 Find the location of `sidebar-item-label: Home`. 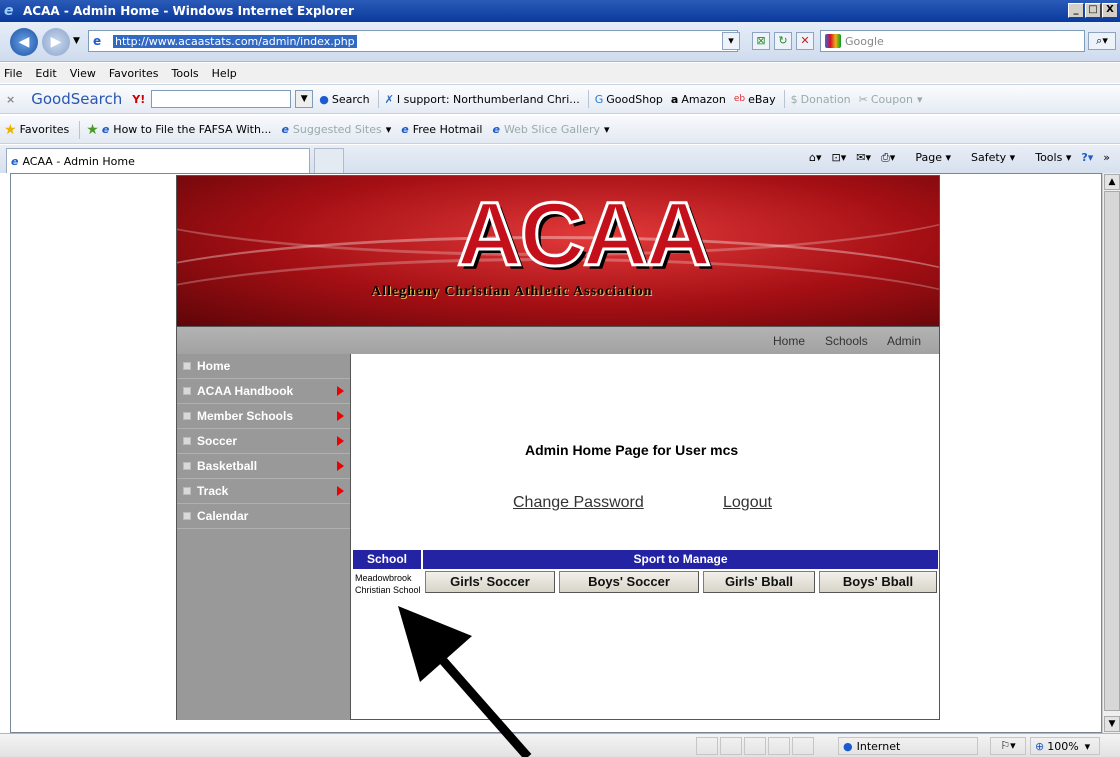

sidebar-item-label: Home is located at coordinates (214, 366).